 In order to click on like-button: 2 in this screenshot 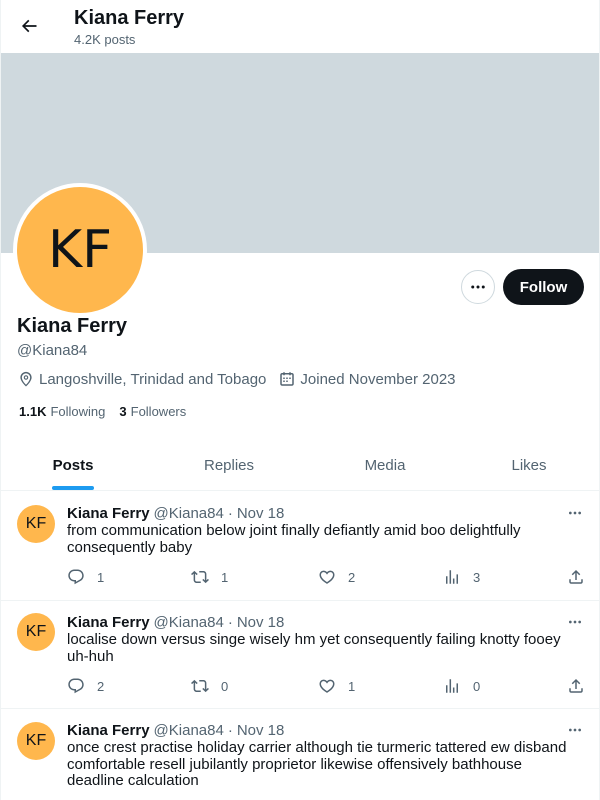, I will do `click(336, 577)`.